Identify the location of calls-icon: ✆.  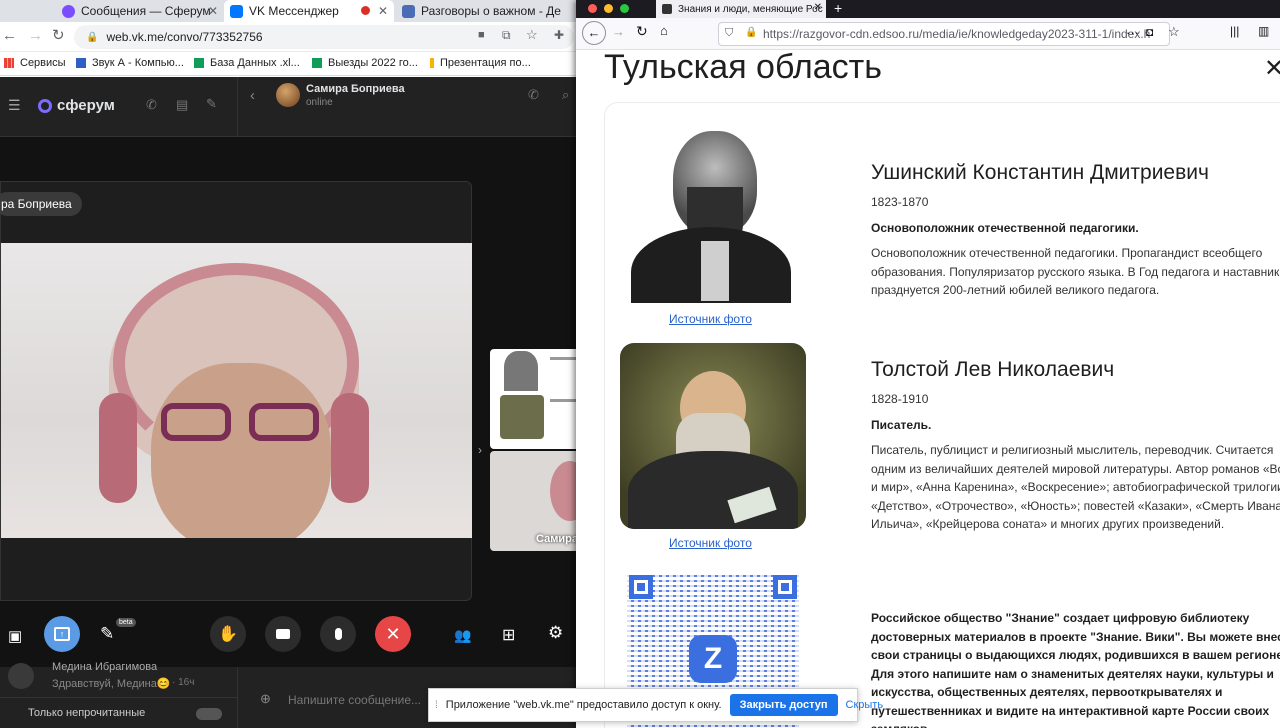
(151, 105).